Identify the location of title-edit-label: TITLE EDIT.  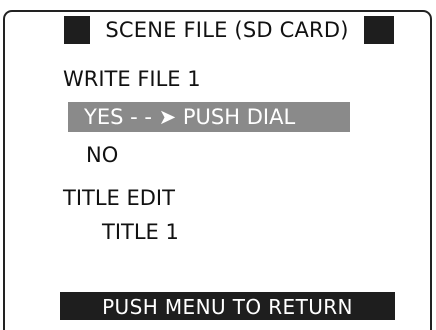
(119, 198).